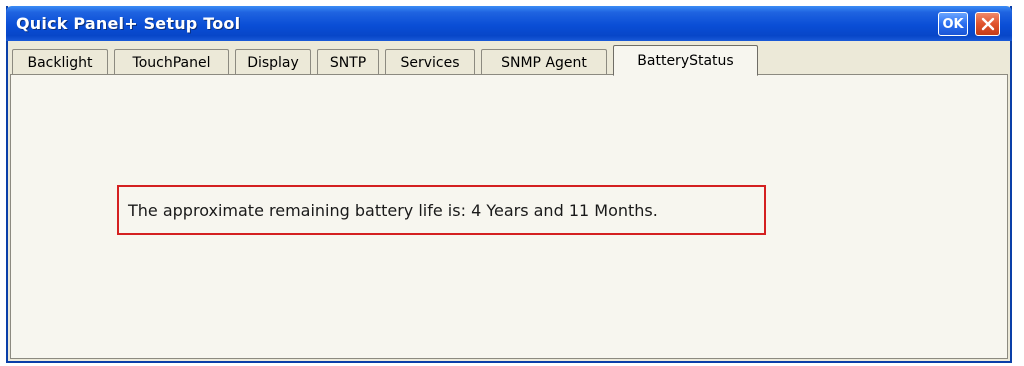  I want to click on tab-display: Display, so click(273, 62).